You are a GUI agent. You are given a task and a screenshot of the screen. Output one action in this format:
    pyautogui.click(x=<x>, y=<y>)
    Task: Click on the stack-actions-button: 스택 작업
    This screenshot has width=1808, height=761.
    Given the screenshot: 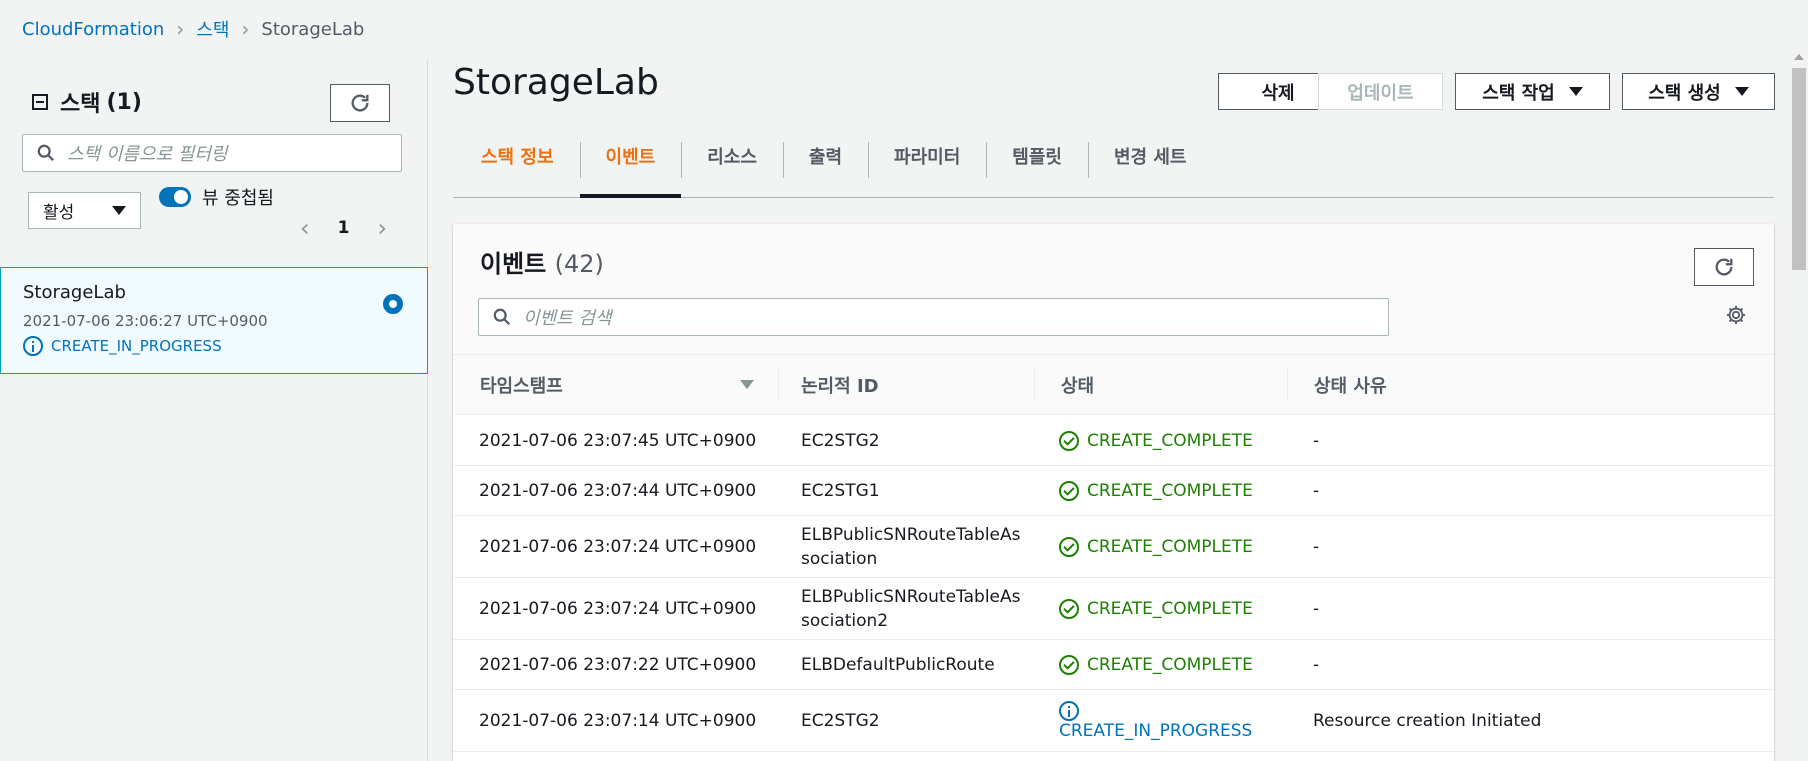 What is the action you would take?
    pyautogui.click(x=1532, y=91)
    